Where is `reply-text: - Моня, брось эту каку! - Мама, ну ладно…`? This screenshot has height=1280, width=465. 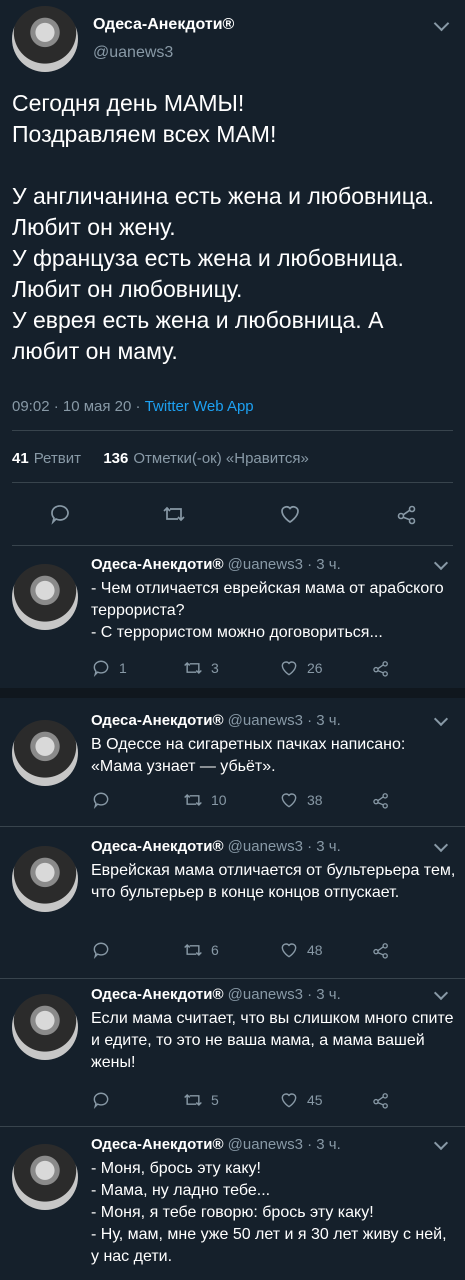
reply-text: - Моня, брось эту каку! - Мама, ну ладно… is located at coordinates (269, 1212).